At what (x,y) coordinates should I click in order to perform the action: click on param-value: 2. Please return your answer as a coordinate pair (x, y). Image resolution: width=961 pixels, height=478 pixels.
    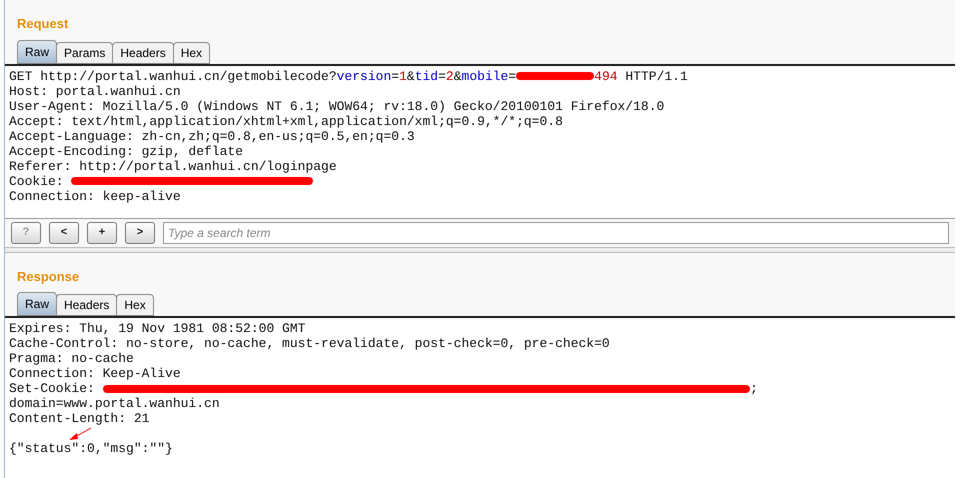
    Looking at the image, I should click on (450, 76).